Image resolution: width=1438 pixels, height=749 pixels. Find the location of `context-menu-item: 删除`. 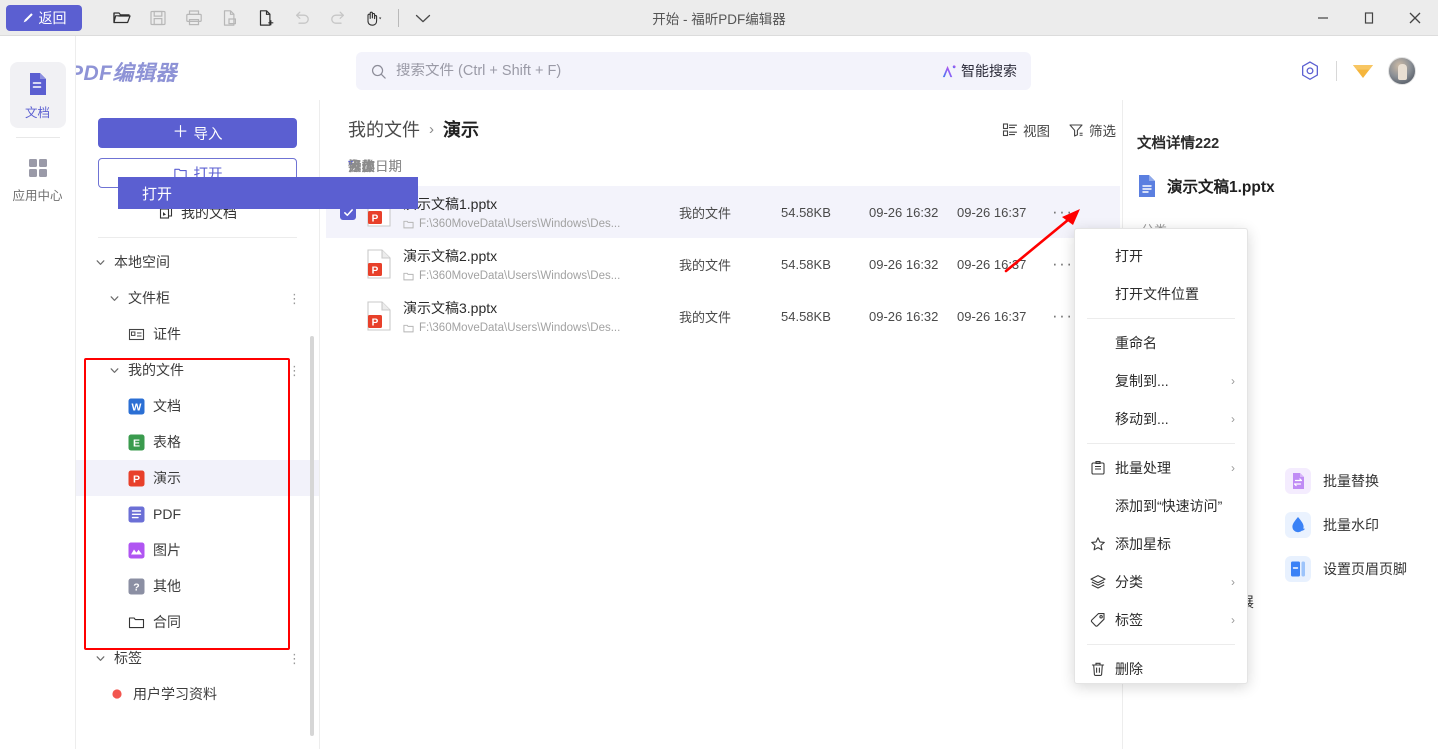

context-menu-item: 删除 is located at coordinates (1161, 669).